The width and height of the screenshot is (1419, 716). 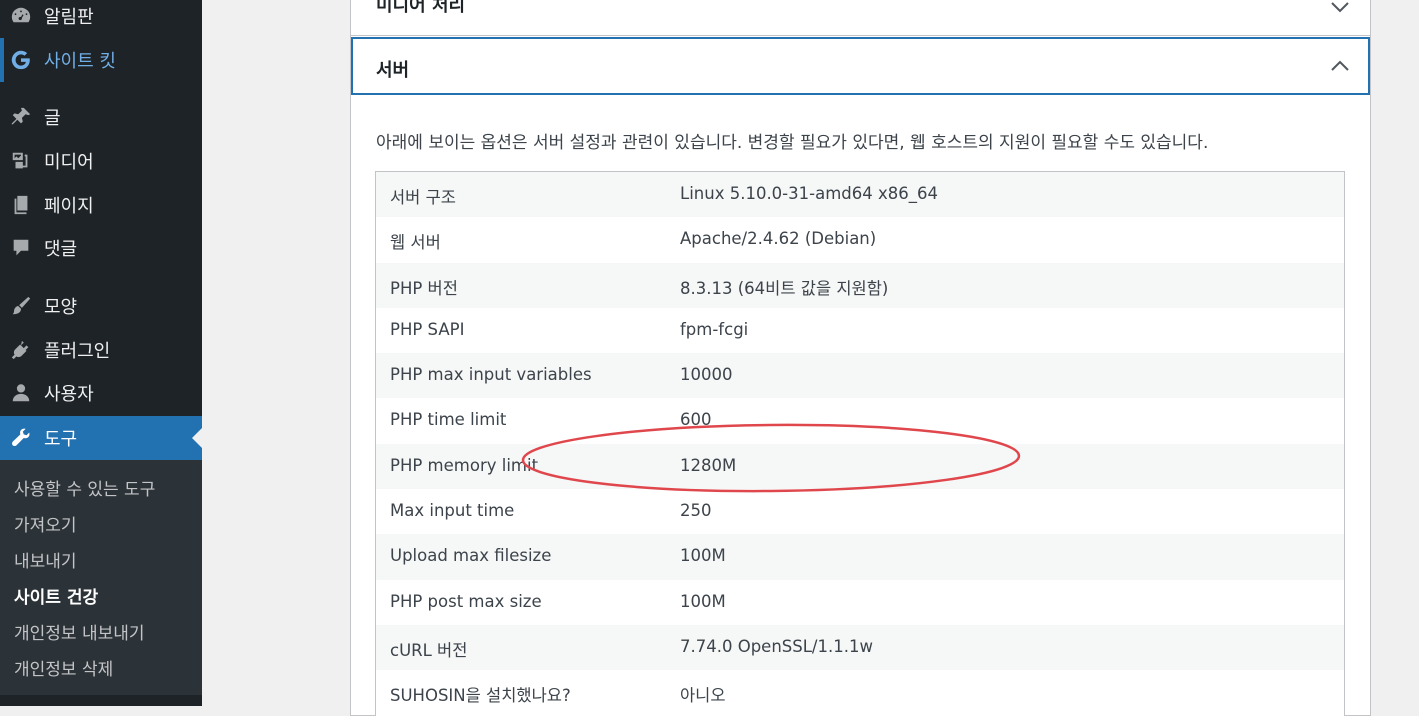 I want to click on row-label: 웹 서버, so click(x=415, y=243).